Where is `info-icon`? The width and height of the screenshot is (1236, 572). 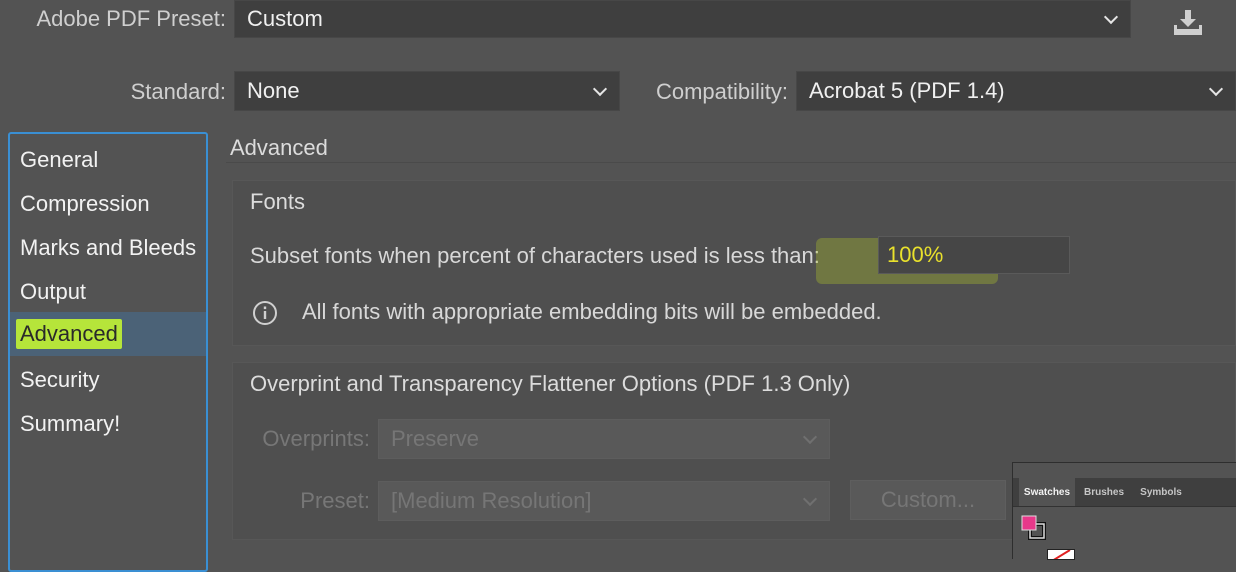 info-icon is located at coordinates (265, 313).